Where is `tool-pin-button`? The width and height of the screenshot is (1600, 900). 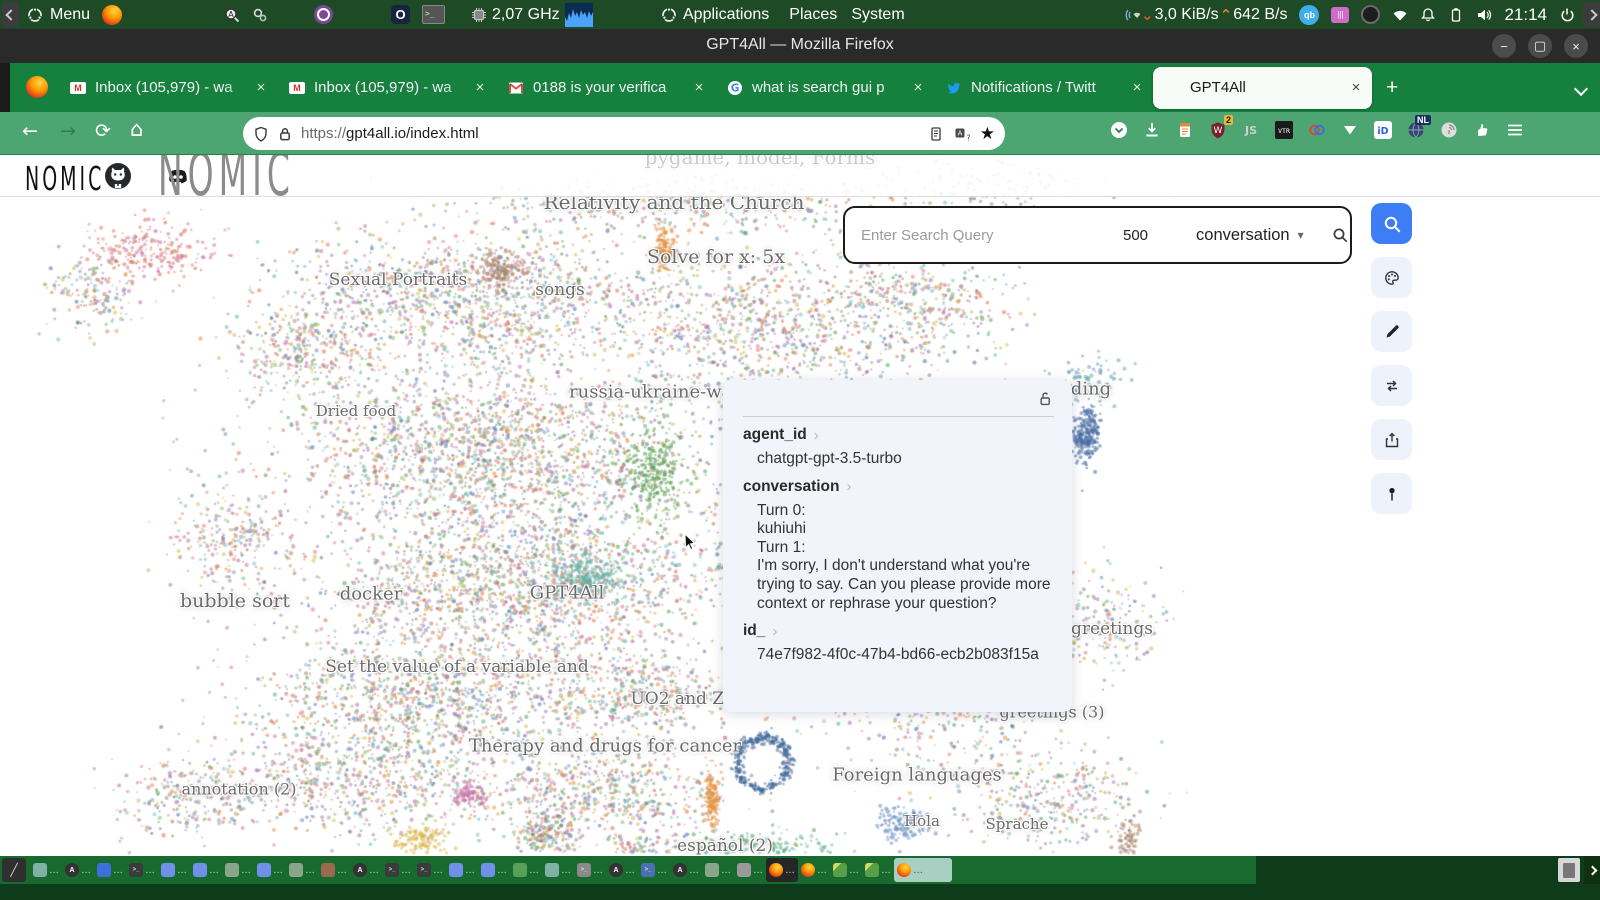
tool-pin-button is located at coordinates (1391, 493).